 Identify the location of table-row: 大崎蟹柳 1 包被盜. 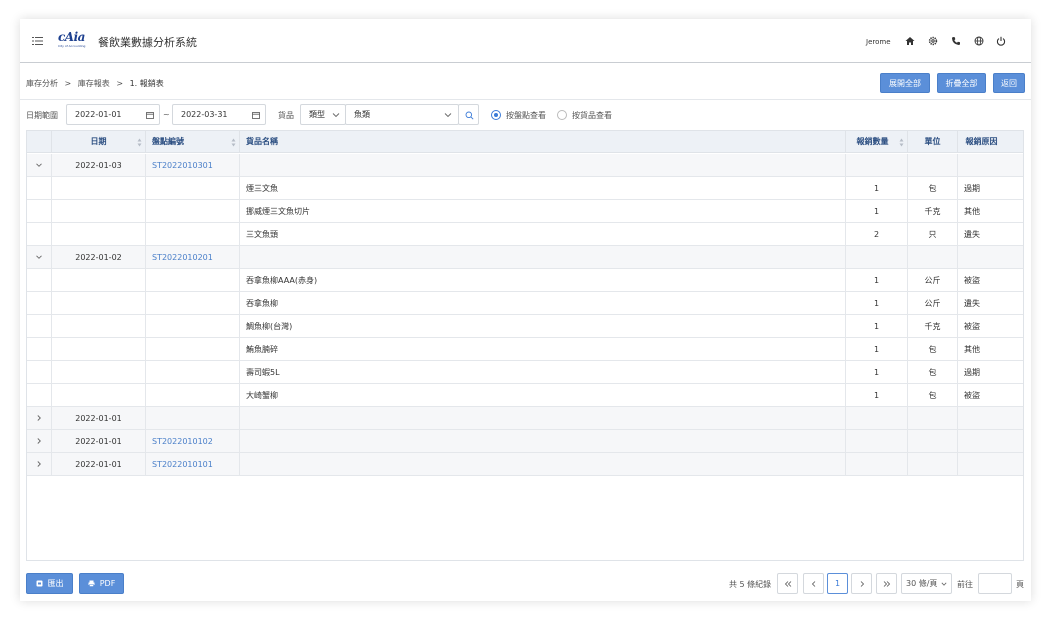
(525, 395).